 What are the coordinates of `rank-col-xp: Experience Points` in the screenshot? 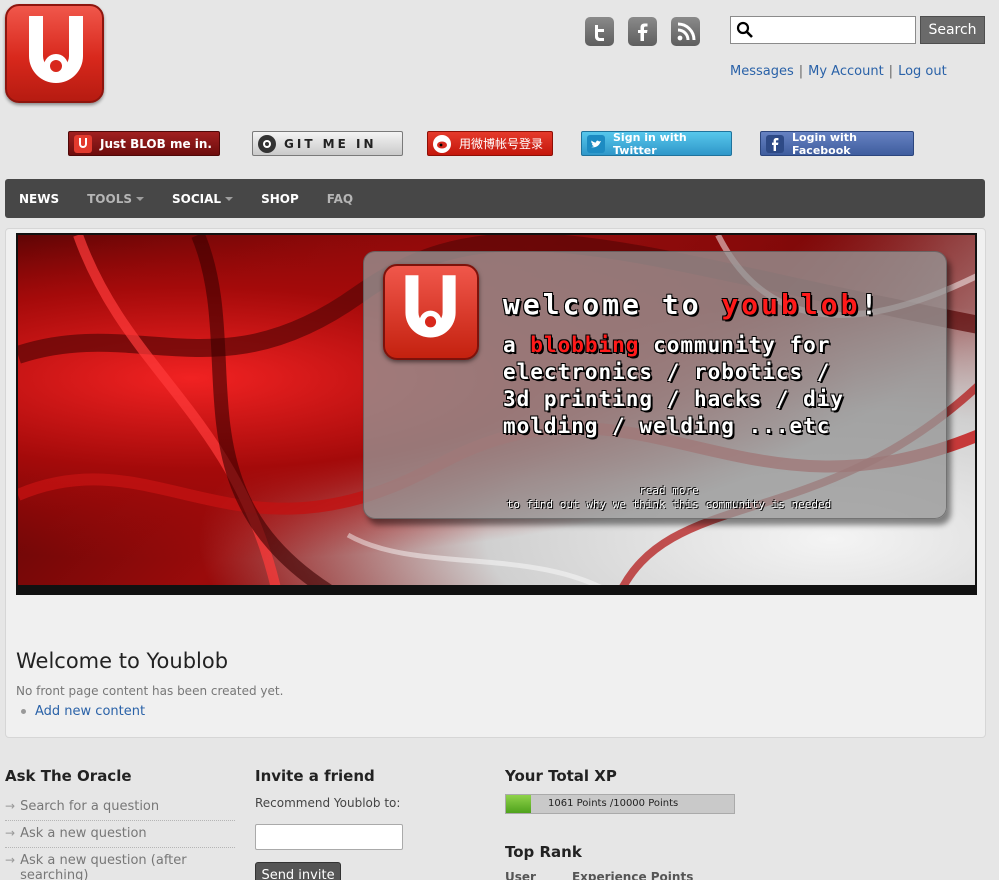 It's located at (632, 875).